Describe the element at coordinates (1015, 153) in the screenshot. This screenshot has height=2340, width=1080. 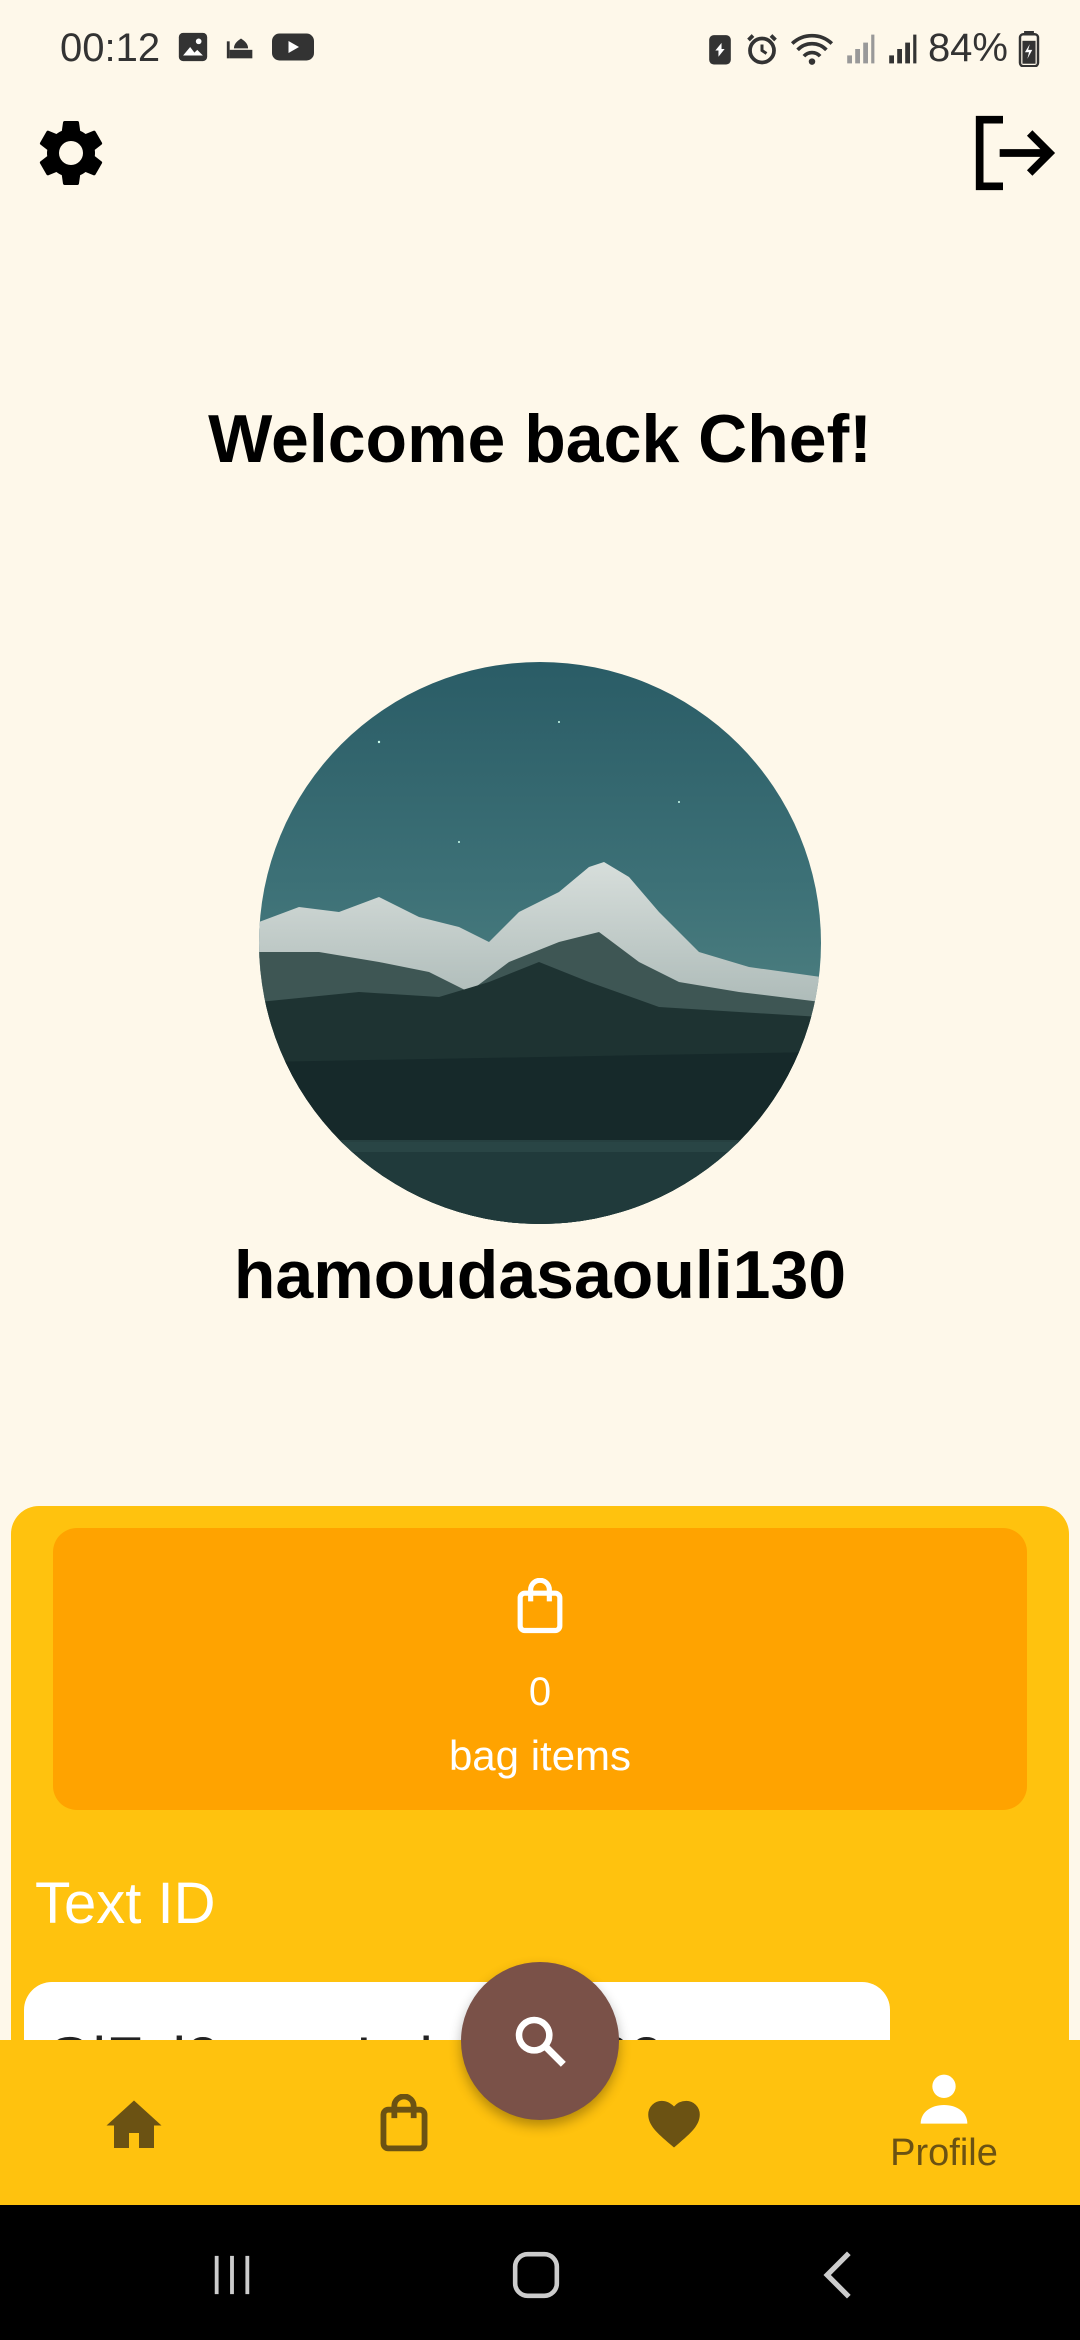
I see `logout-icon` at that location.